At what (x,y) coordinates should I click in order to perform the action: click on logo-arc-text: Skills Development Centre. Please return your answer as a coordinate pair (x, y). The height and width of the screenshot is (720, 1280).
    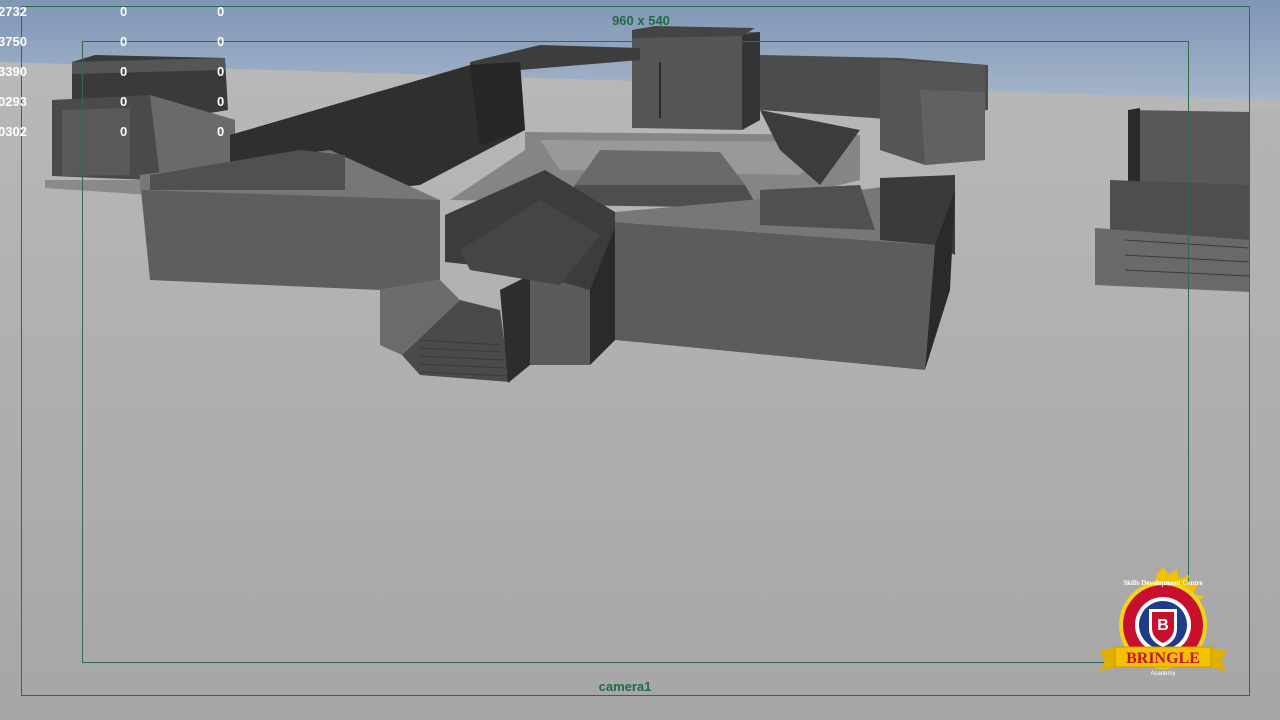
    Looking at the image, I should click on (1163, 583).